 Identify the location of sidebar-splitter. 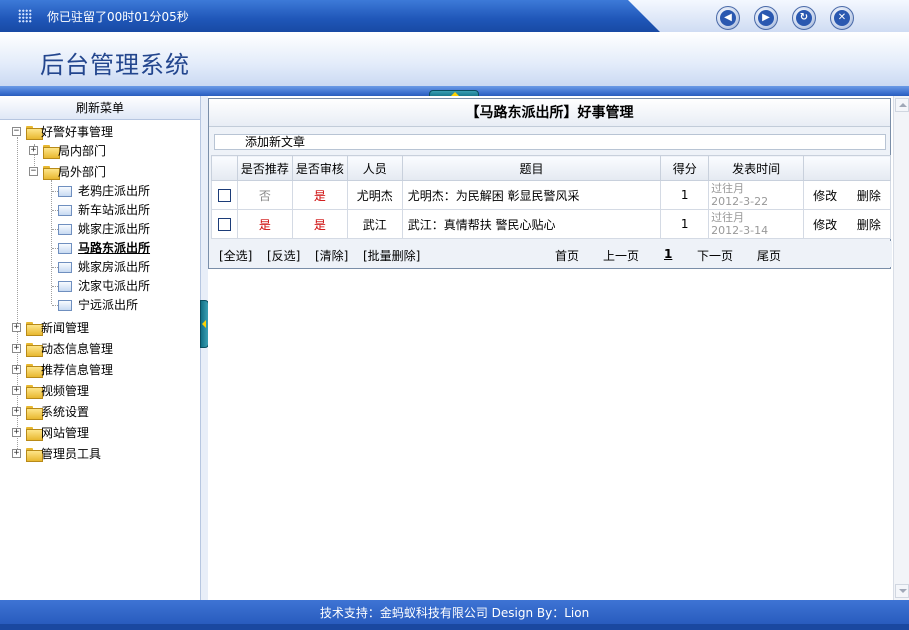
(204, 348).